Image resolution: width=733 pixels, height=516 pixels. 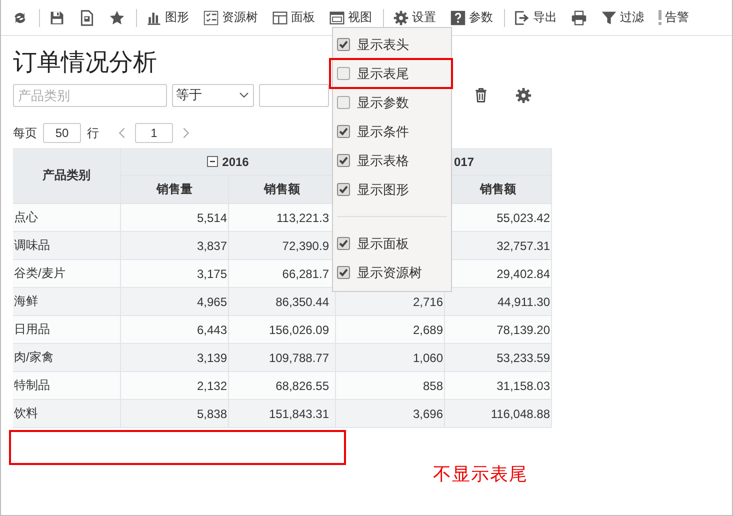 What do you see at coordinates (392, 102) in the screenshot?
I see `menu-item: 显示参数` at bounding box center [392, 102].